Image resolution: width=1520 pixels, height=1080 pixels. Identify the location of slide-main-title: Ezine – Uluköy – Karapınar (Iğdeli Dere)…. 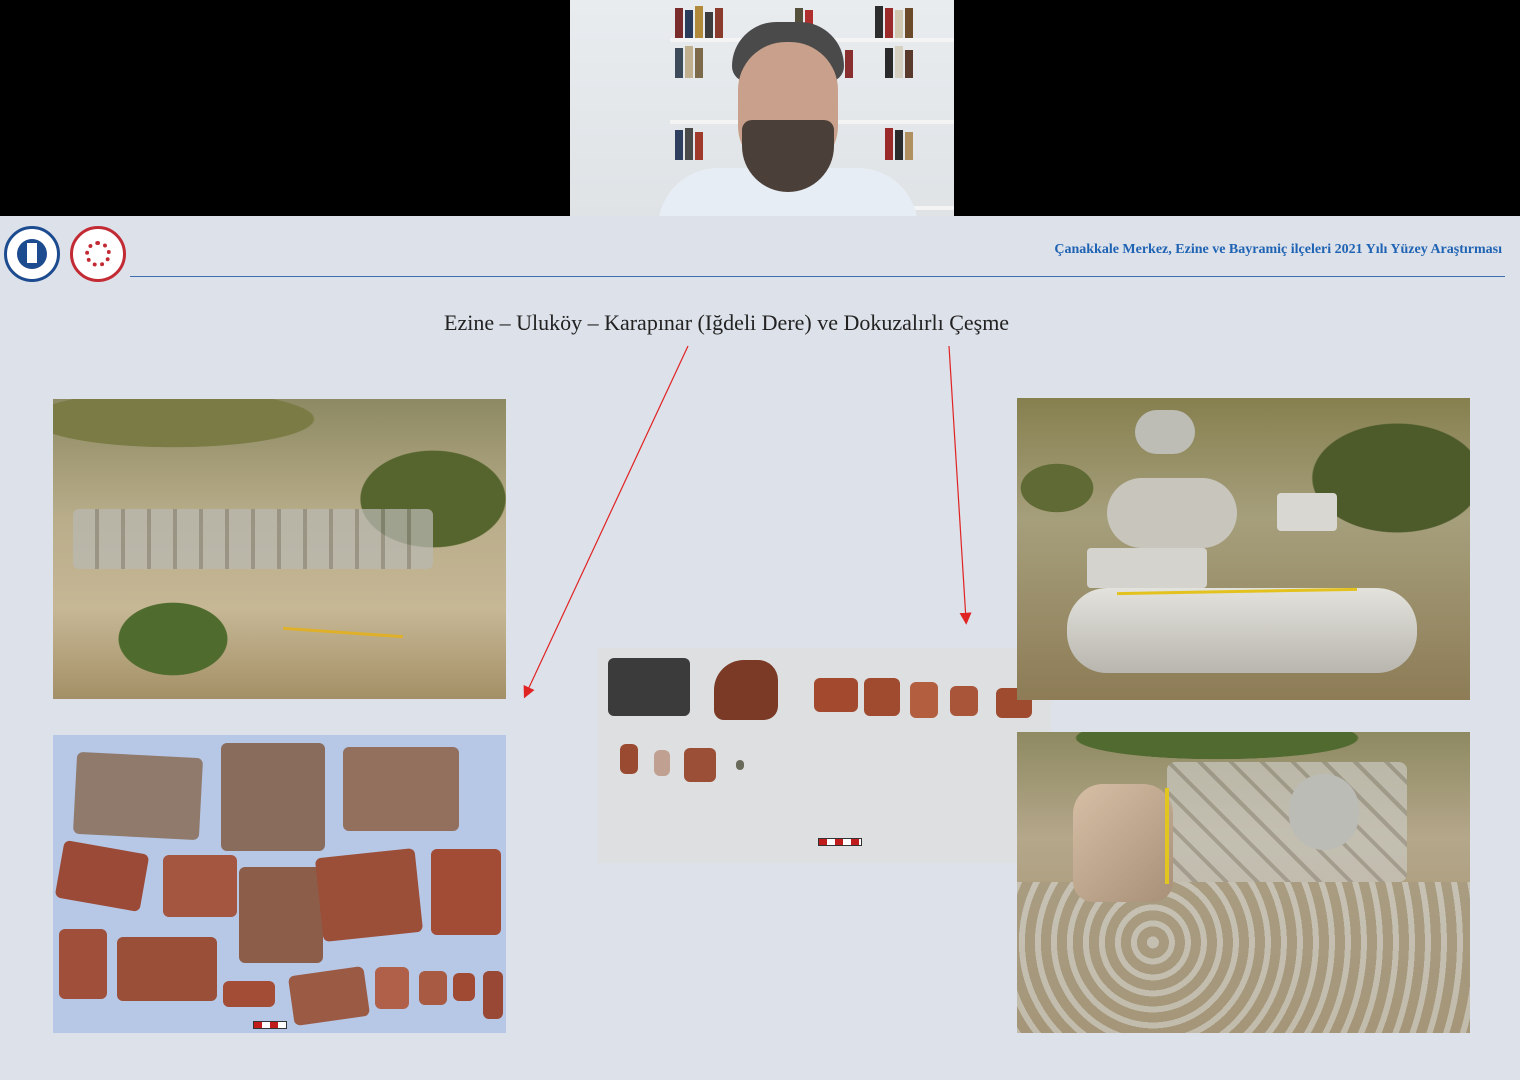
(727, 322).